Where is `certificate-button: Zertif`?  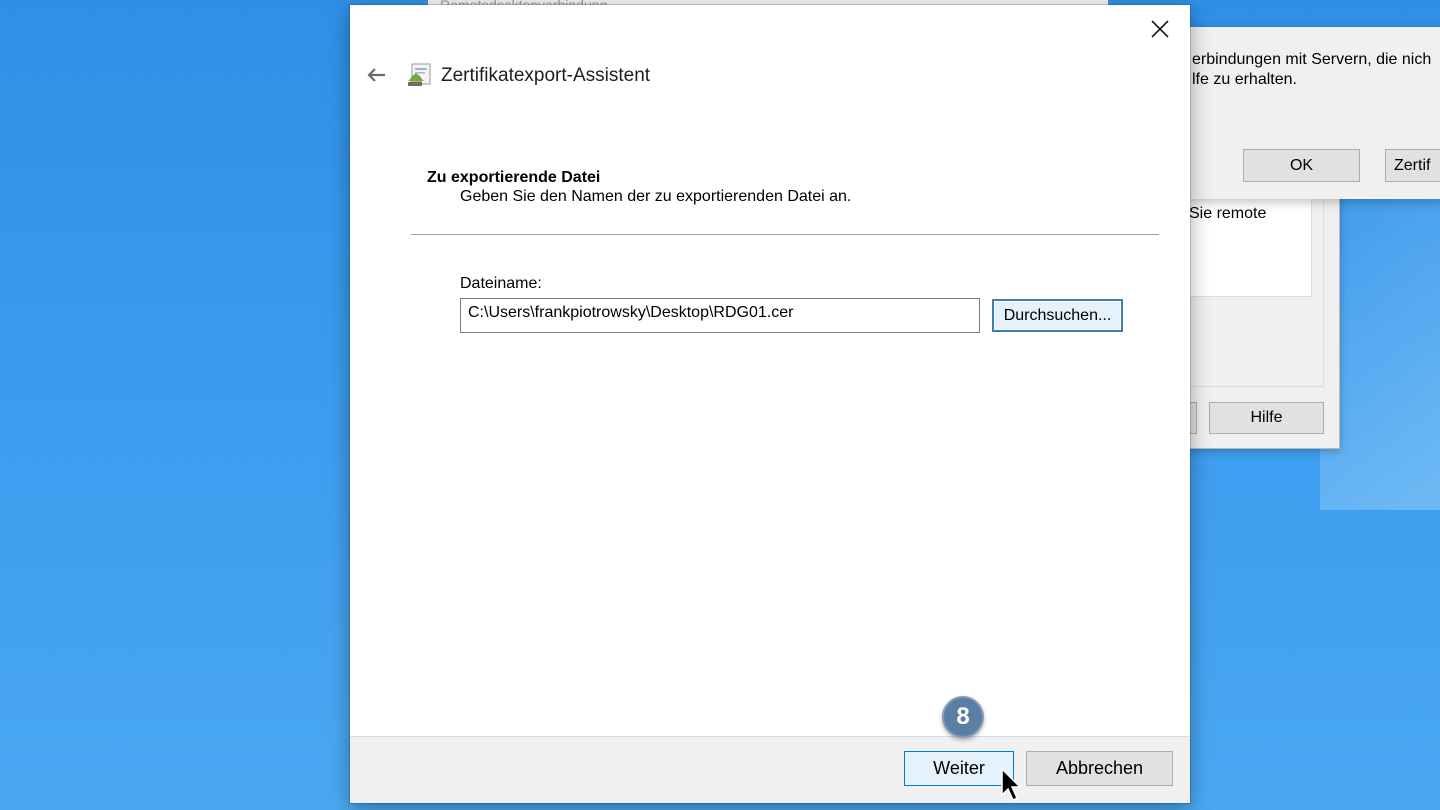 certificate-button: Zertif is located at coordinates (1412, 165).